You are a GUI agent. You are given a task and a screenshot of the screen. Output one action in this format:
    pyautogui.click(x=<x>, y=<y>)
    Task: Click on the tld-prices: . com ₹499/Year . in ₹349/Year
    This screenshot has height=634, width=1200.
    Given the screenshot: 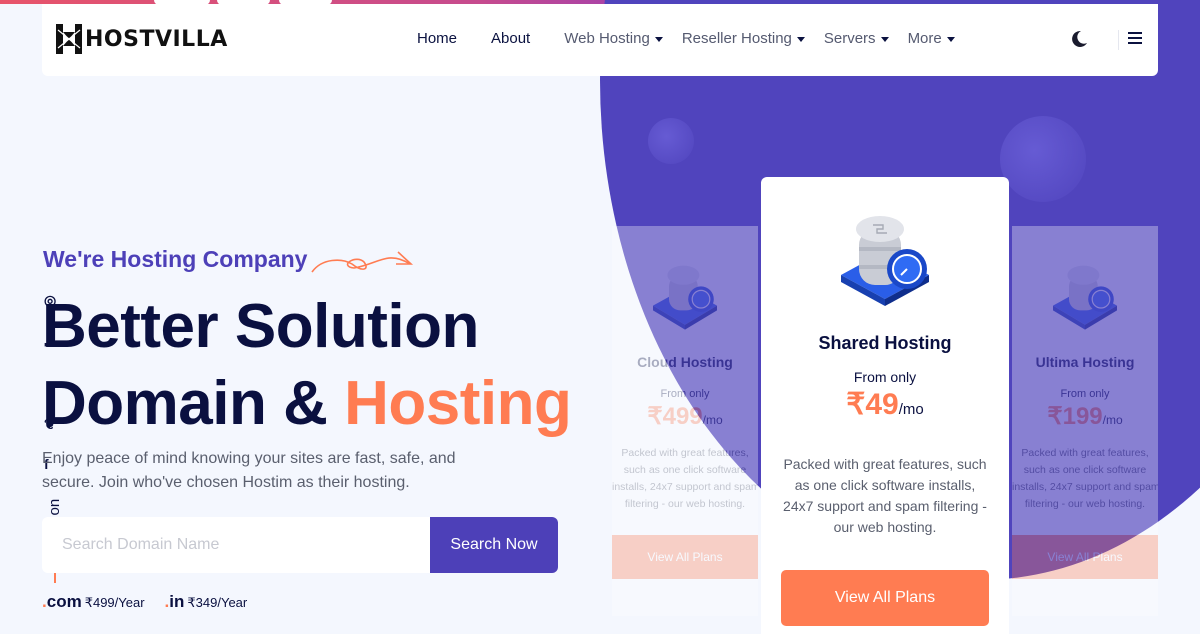 What is the action you would take?
    pyautogui.click(x=154, y=602)
    